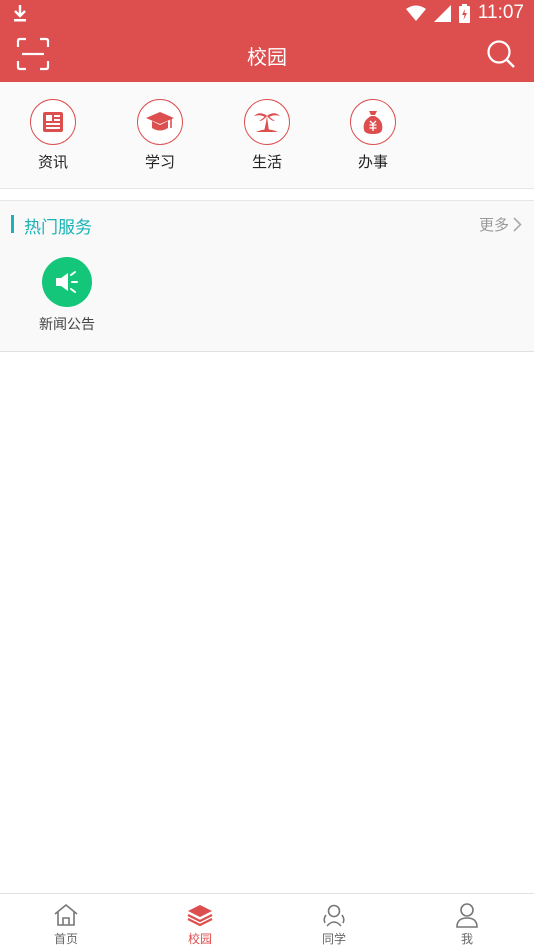 This screenshot has height=950, width=534. I want to click on graduation-cap-icon, so click(160, 122).